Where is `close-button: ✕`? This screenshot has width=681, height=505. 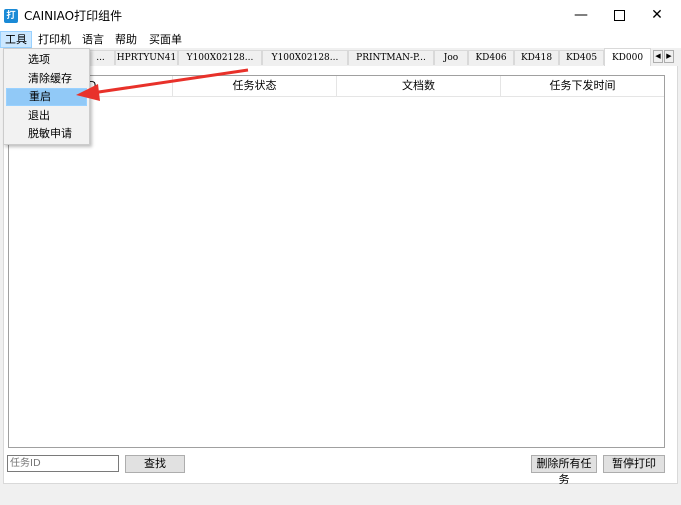 close-button: ✕ is located at coordinates (657, 15).